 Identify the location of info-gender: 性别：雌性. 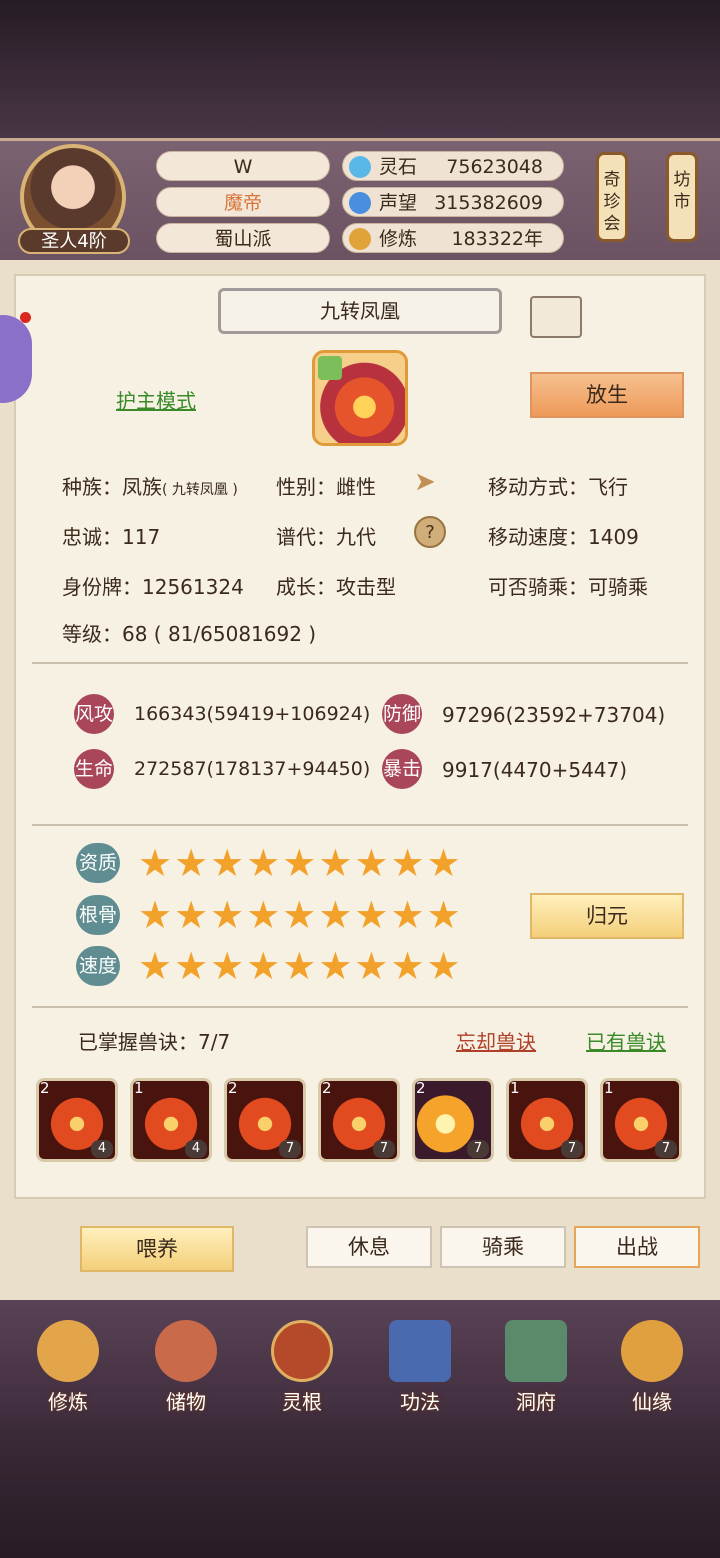
(326, 485).